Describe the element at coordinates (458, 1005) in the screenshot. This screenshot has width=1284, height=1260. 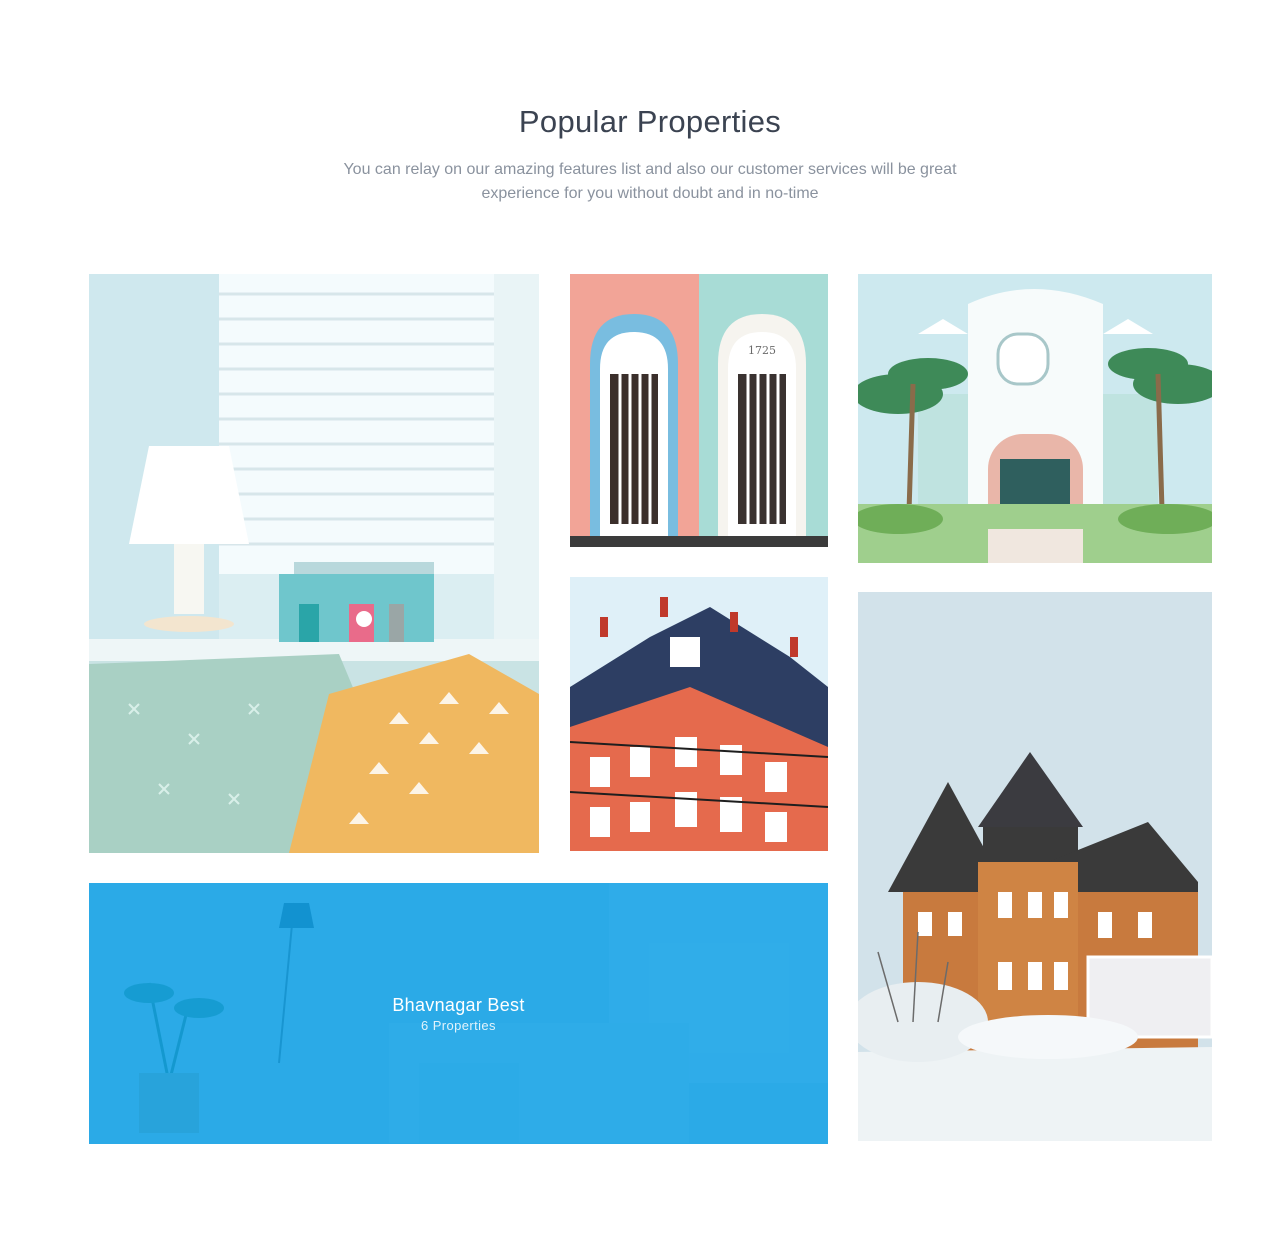
I see `featured-title: Bhavnagar Best` at that location.